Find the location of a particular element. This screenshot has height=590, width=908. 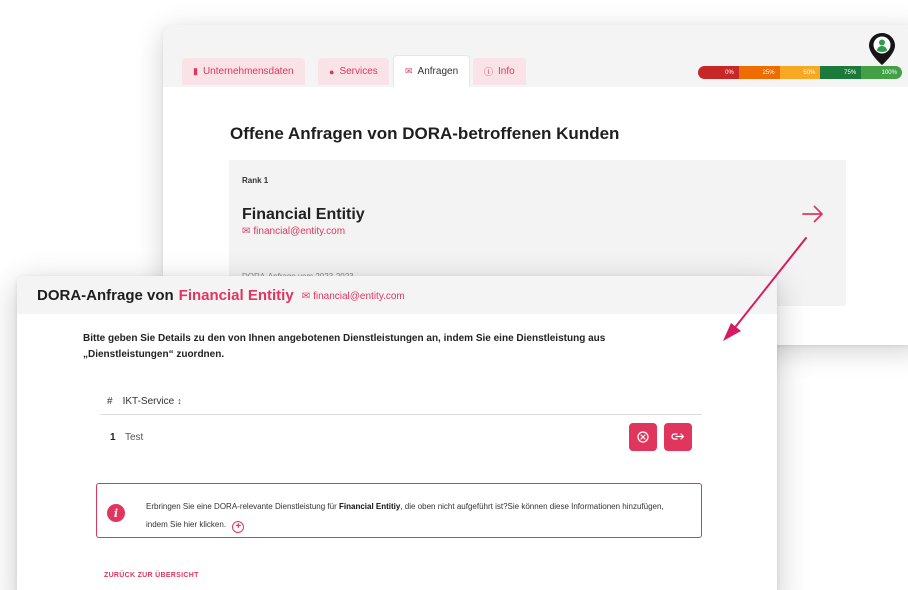

column-label: IKT-Service is located at coordinates (148, 401).